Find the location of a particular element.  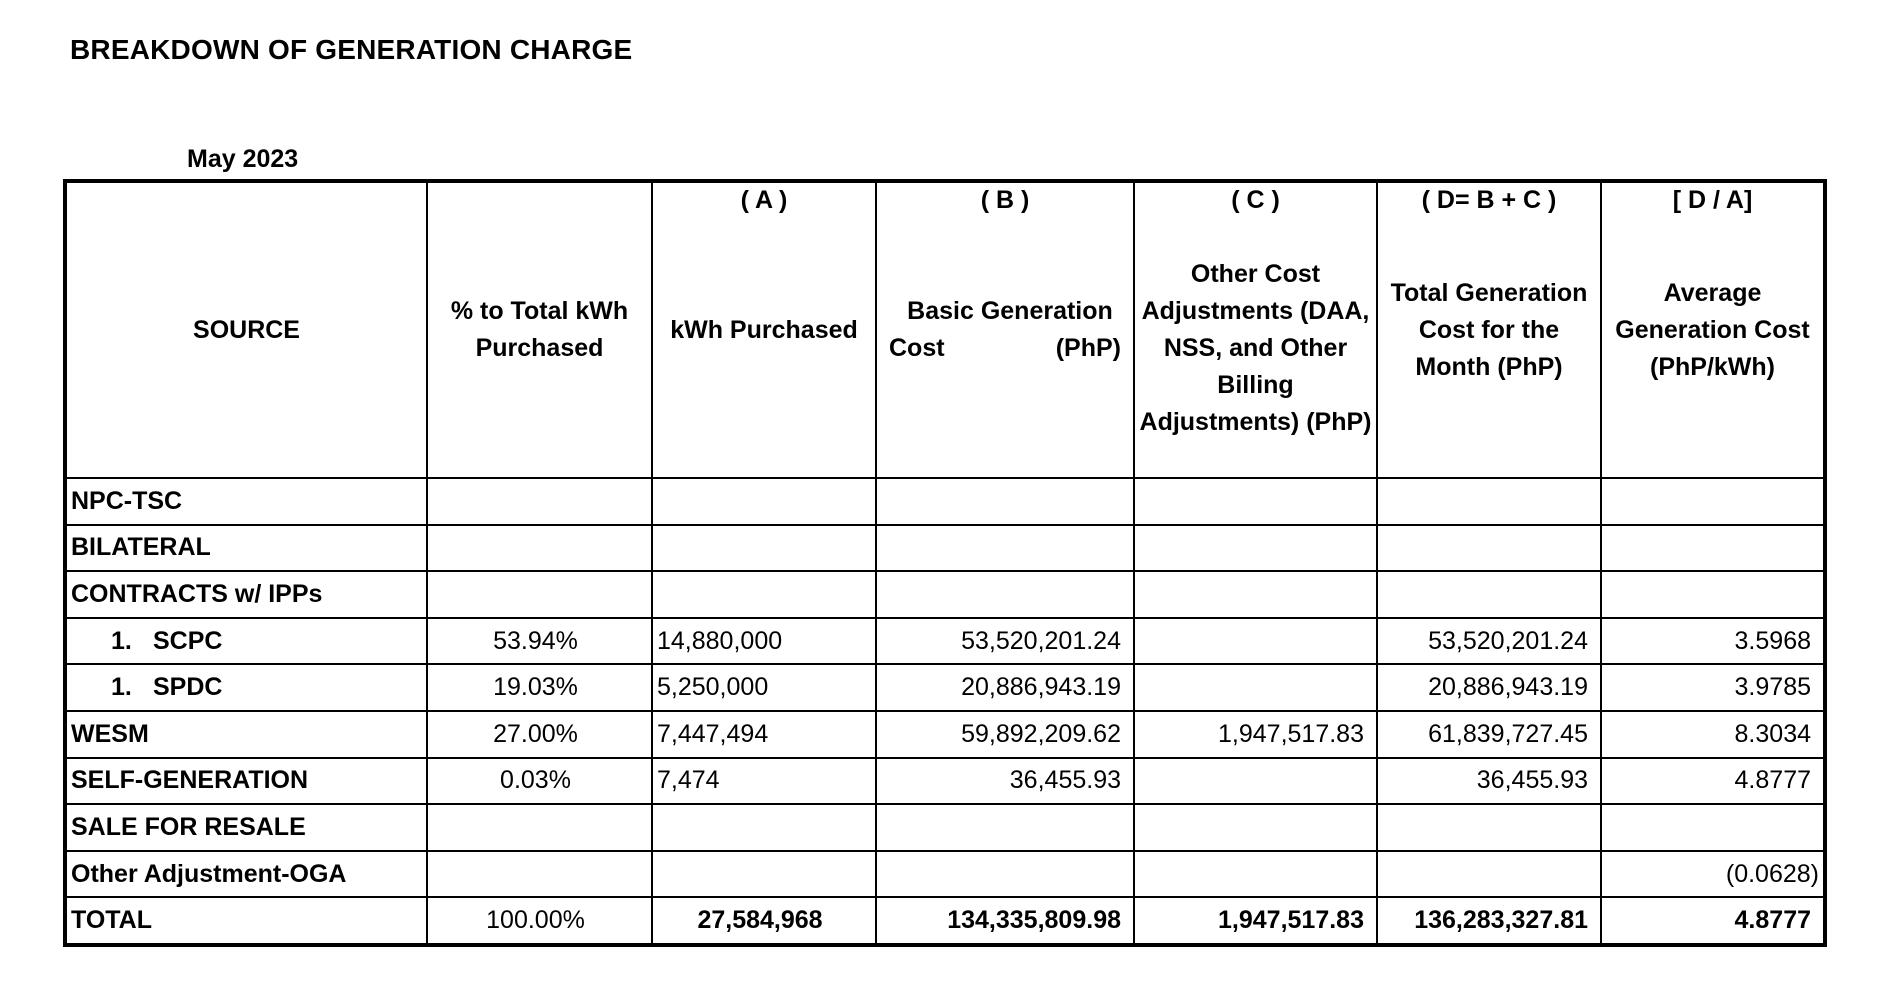

row-label: NPC-TSC is located at coordinates (246, 501).